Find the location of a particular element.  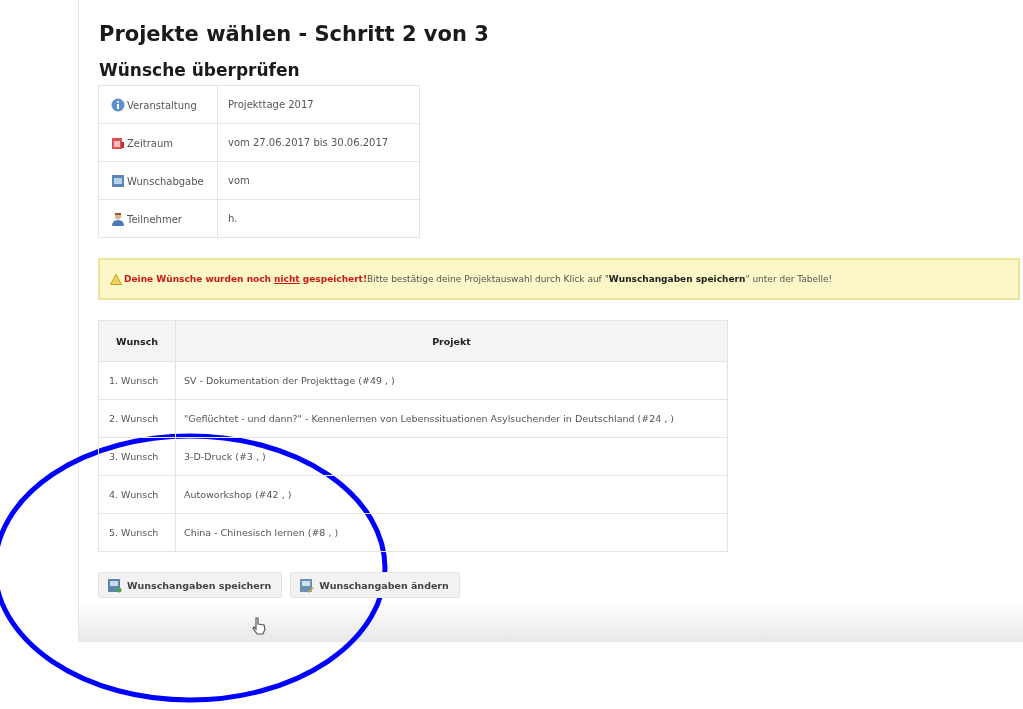

hand-cursor-icon is located at coordinates (259, 626).